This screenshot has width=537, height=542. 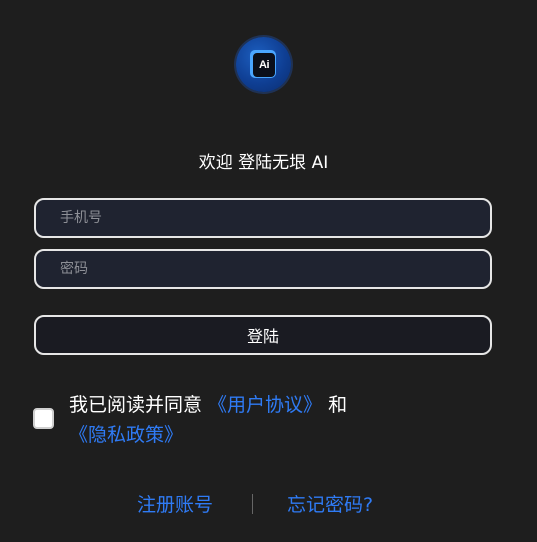 I want to click on footer-divider, so click(x=252, y=504).